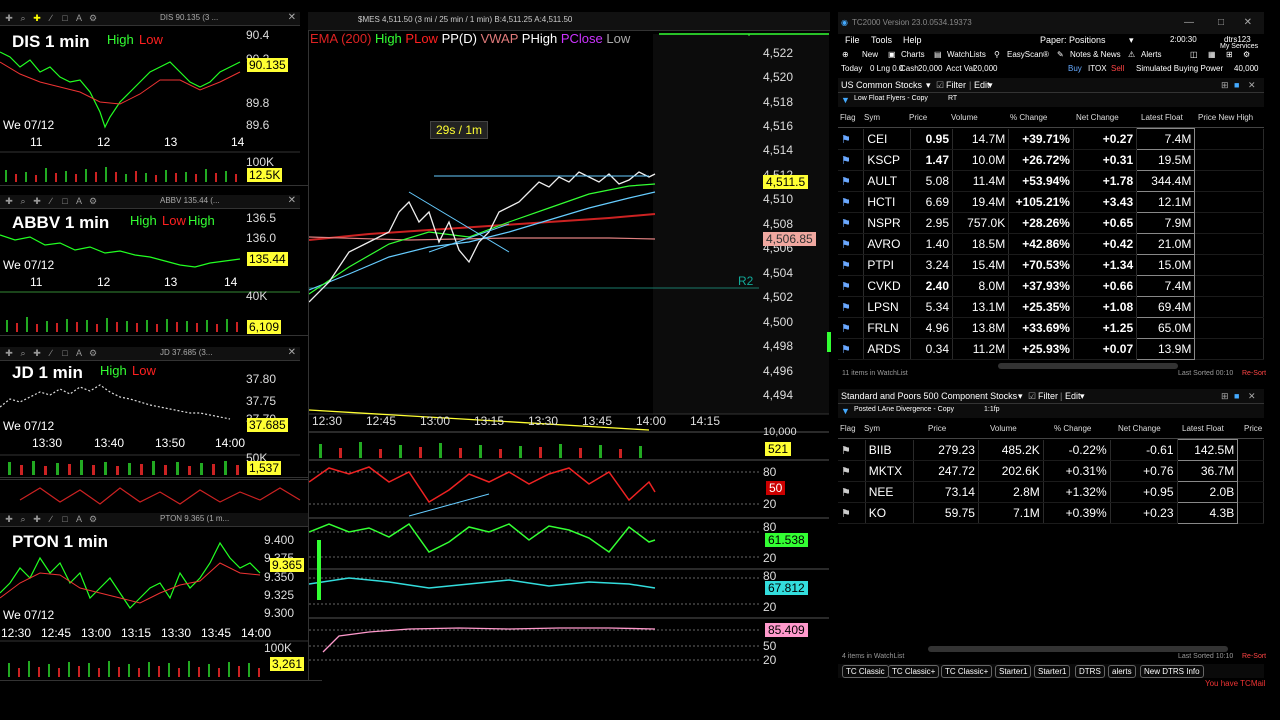  Describe the element at coordinates (912, 40) in the screenshot. I see `menu-help: Help` at that location.